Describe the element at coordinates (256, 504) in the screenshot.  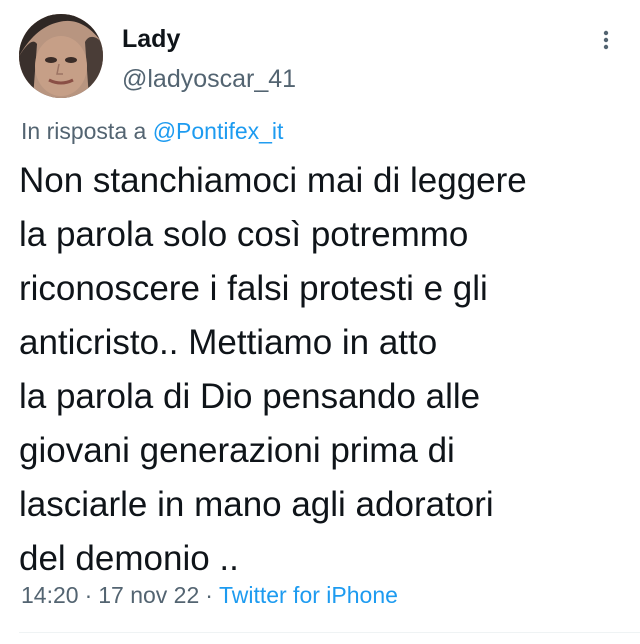
I see `tweet-text-line: lasciarle in mano agli adoratori` at that location.